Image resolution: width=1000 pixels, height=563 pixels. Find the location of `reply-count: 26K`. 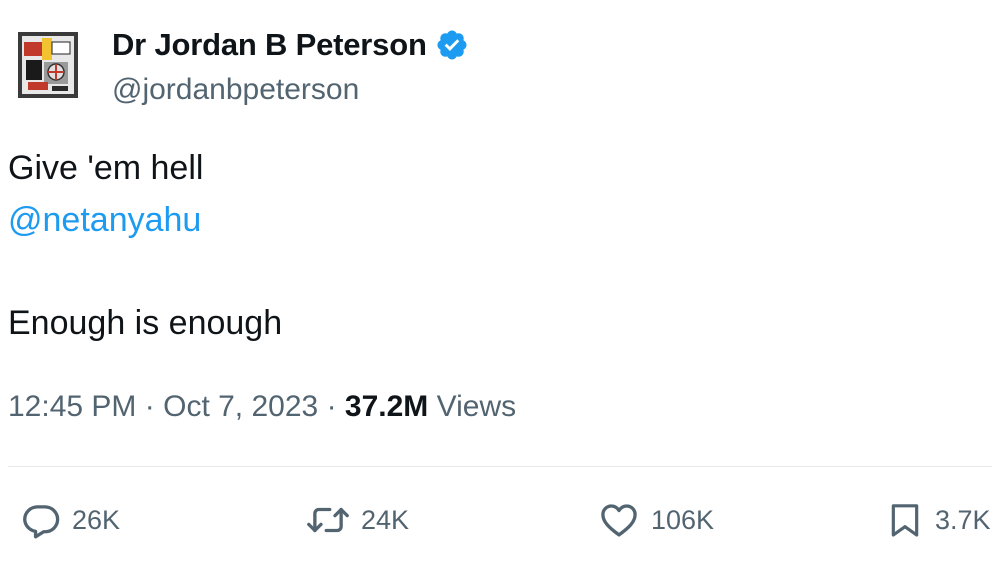

reply-count: 26K is located at coordinates (96, 519).